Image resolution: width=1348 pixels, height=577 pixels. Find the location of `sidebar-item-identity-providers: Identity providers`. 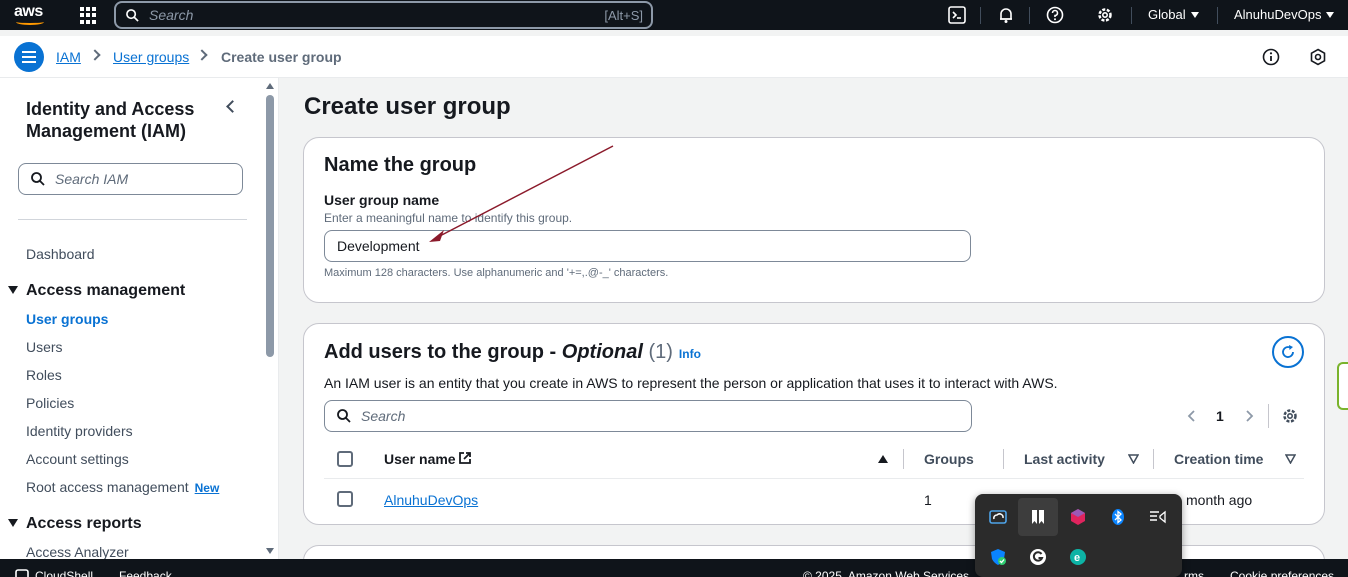

sidebar-item-identity-providers: Identity providers is located at coordinates (79, 431).